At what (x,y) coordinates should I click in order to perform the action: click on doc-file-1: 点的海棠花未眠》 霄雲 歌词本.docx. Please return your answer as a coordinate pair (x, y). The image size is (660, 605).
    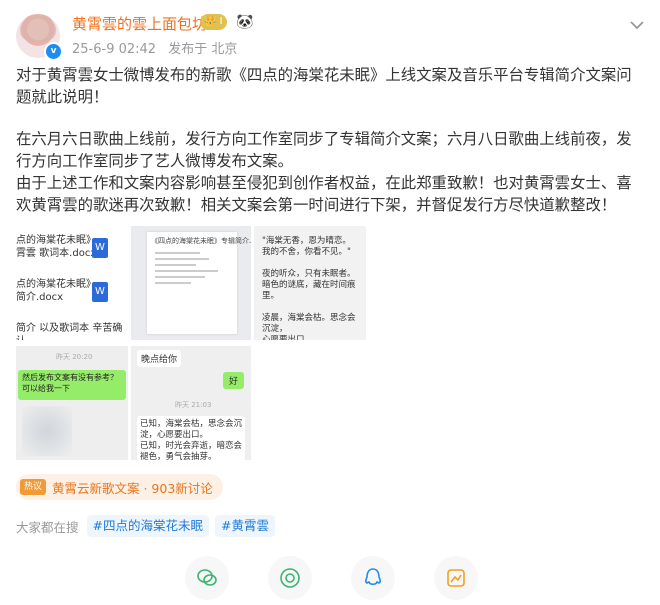
    Looking at the image, I should click on (56, 247).